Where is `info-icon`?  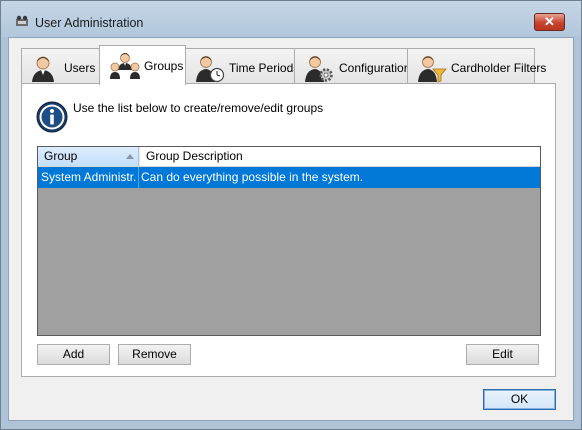
info-icon is located at coordinates (52, 117).